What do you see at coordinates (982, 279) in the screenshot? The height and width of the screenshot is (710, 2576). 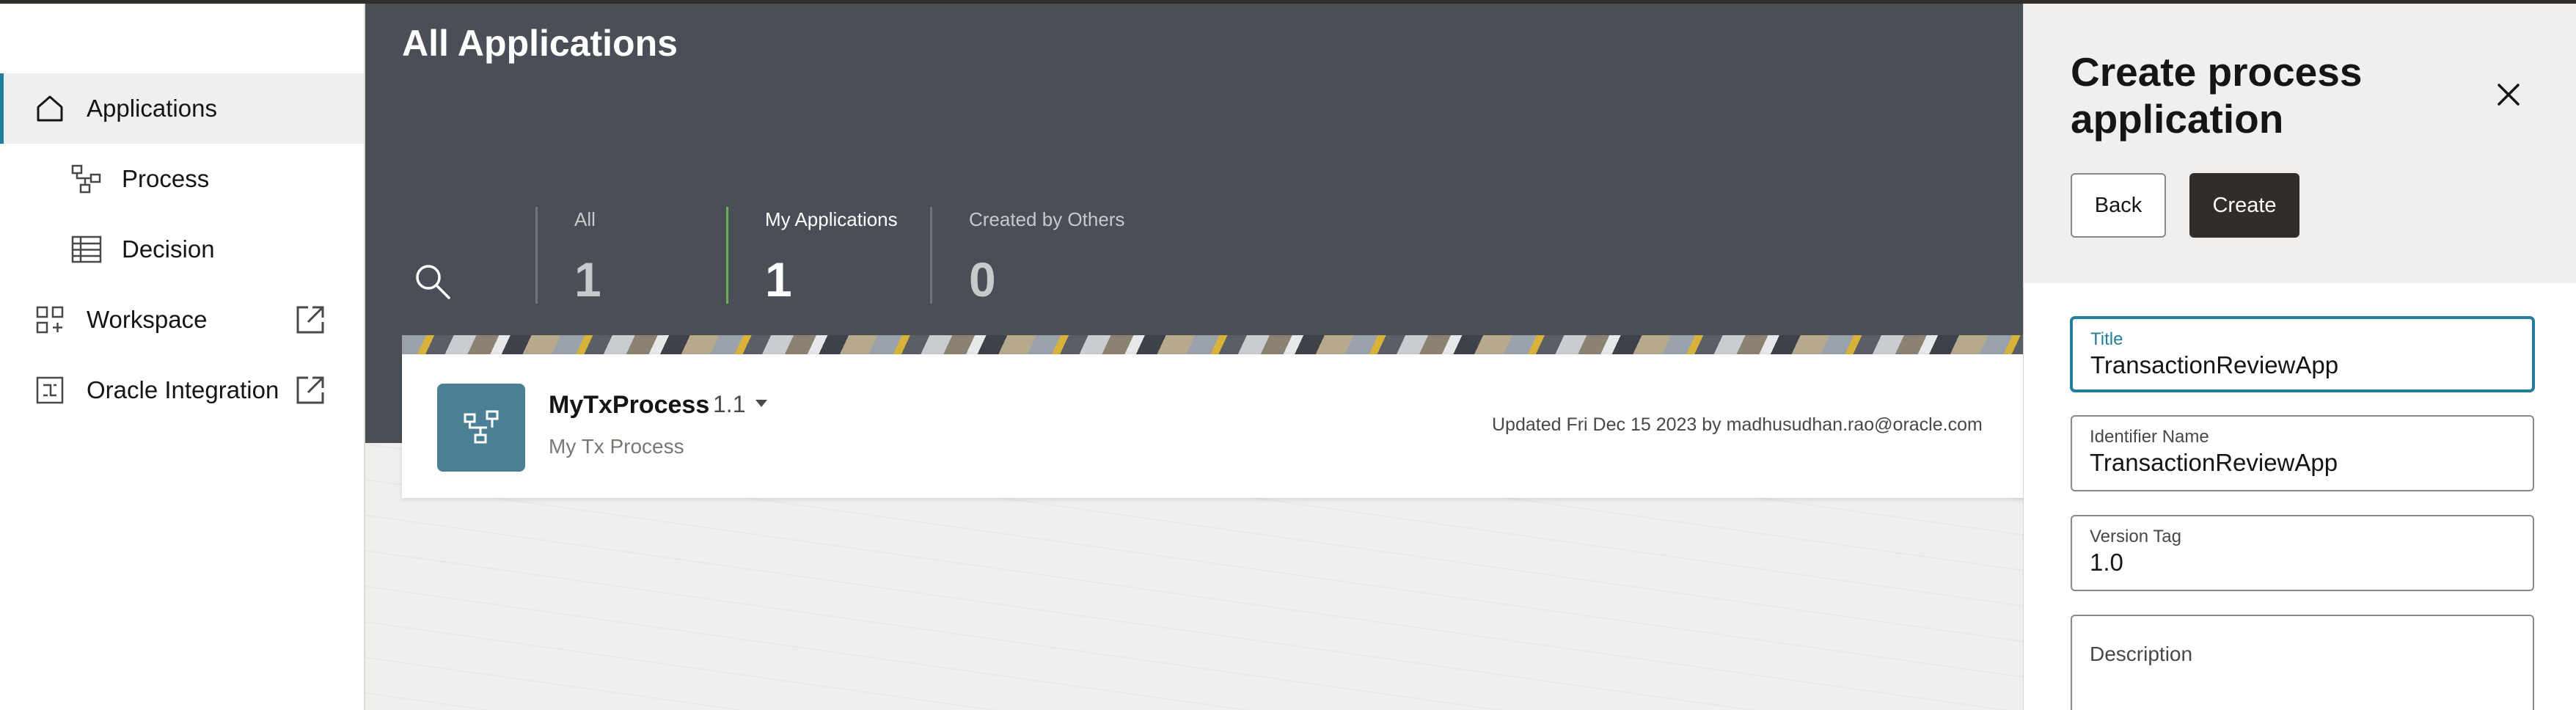 I see `filter-count: 0` at bounding box center [982, 279].